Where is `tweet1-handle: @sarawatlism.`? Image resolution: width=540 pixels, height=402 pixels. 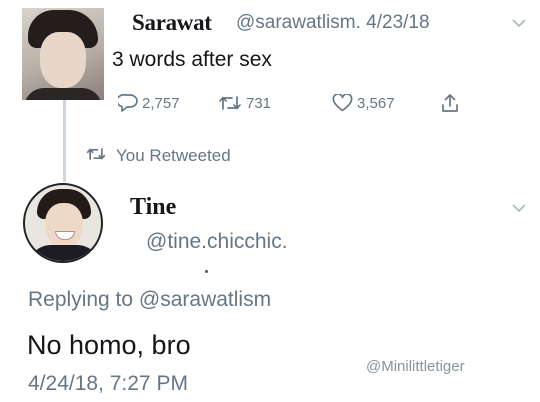 tweet1-handle: @sarawatlism. is located at coordinates (298, 22).